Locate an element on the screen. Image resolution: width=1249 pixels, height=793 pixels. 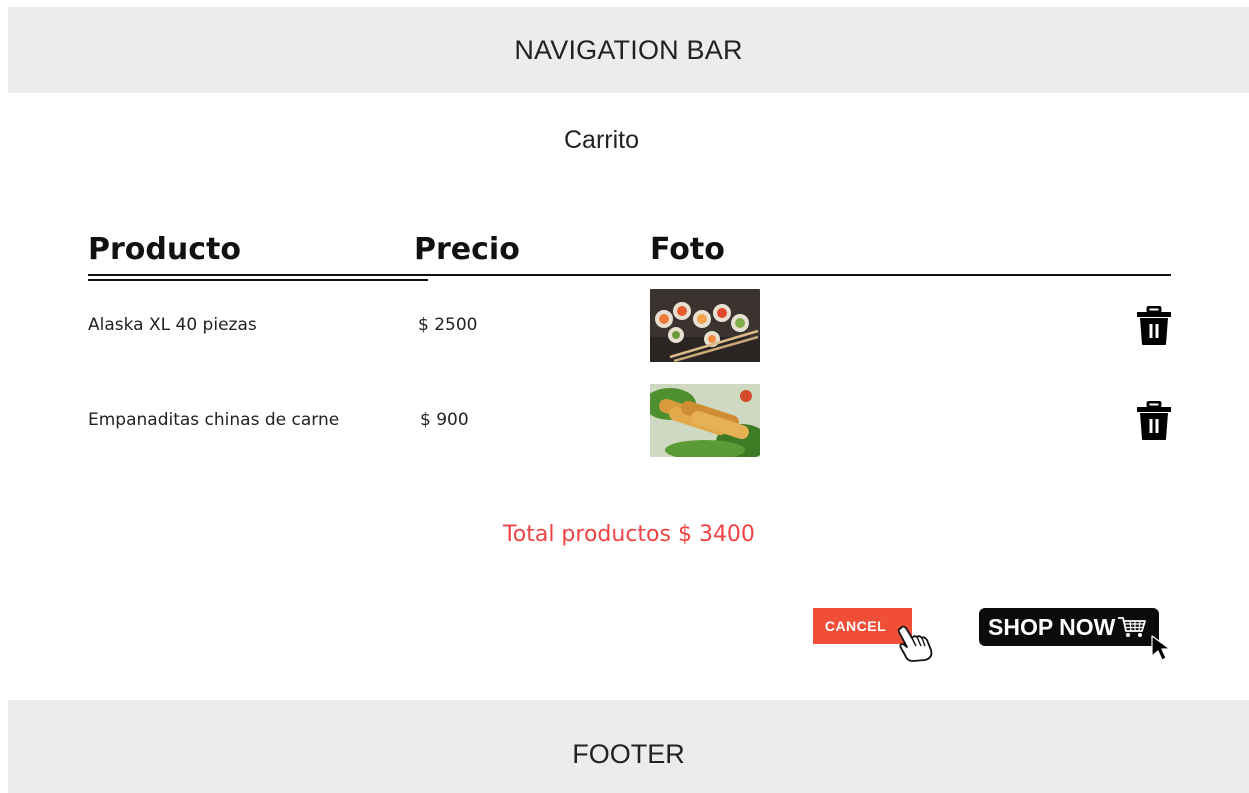
hand-pointer-icon is located at coordinates (915, 643).